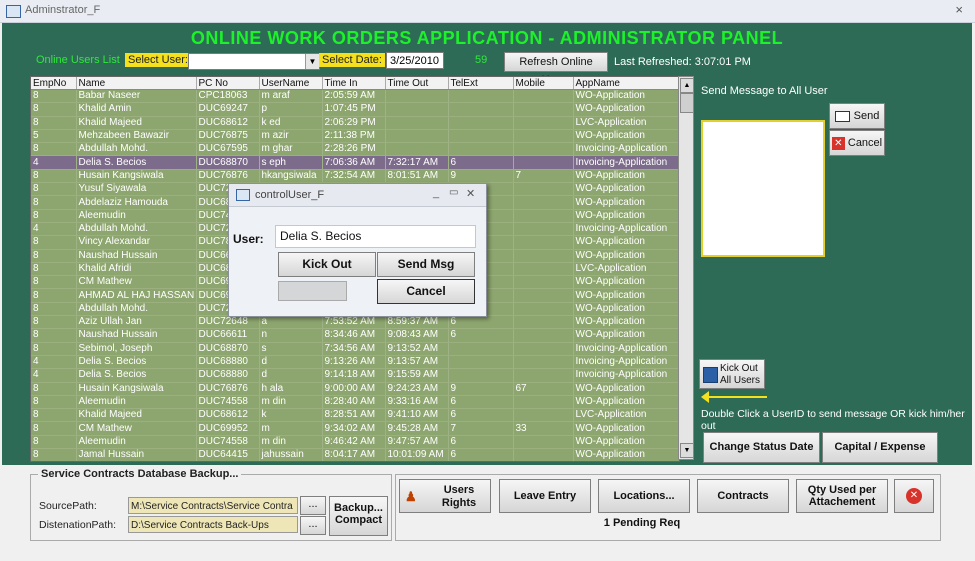  I want to click on table-cell: k, so click(291, 415).